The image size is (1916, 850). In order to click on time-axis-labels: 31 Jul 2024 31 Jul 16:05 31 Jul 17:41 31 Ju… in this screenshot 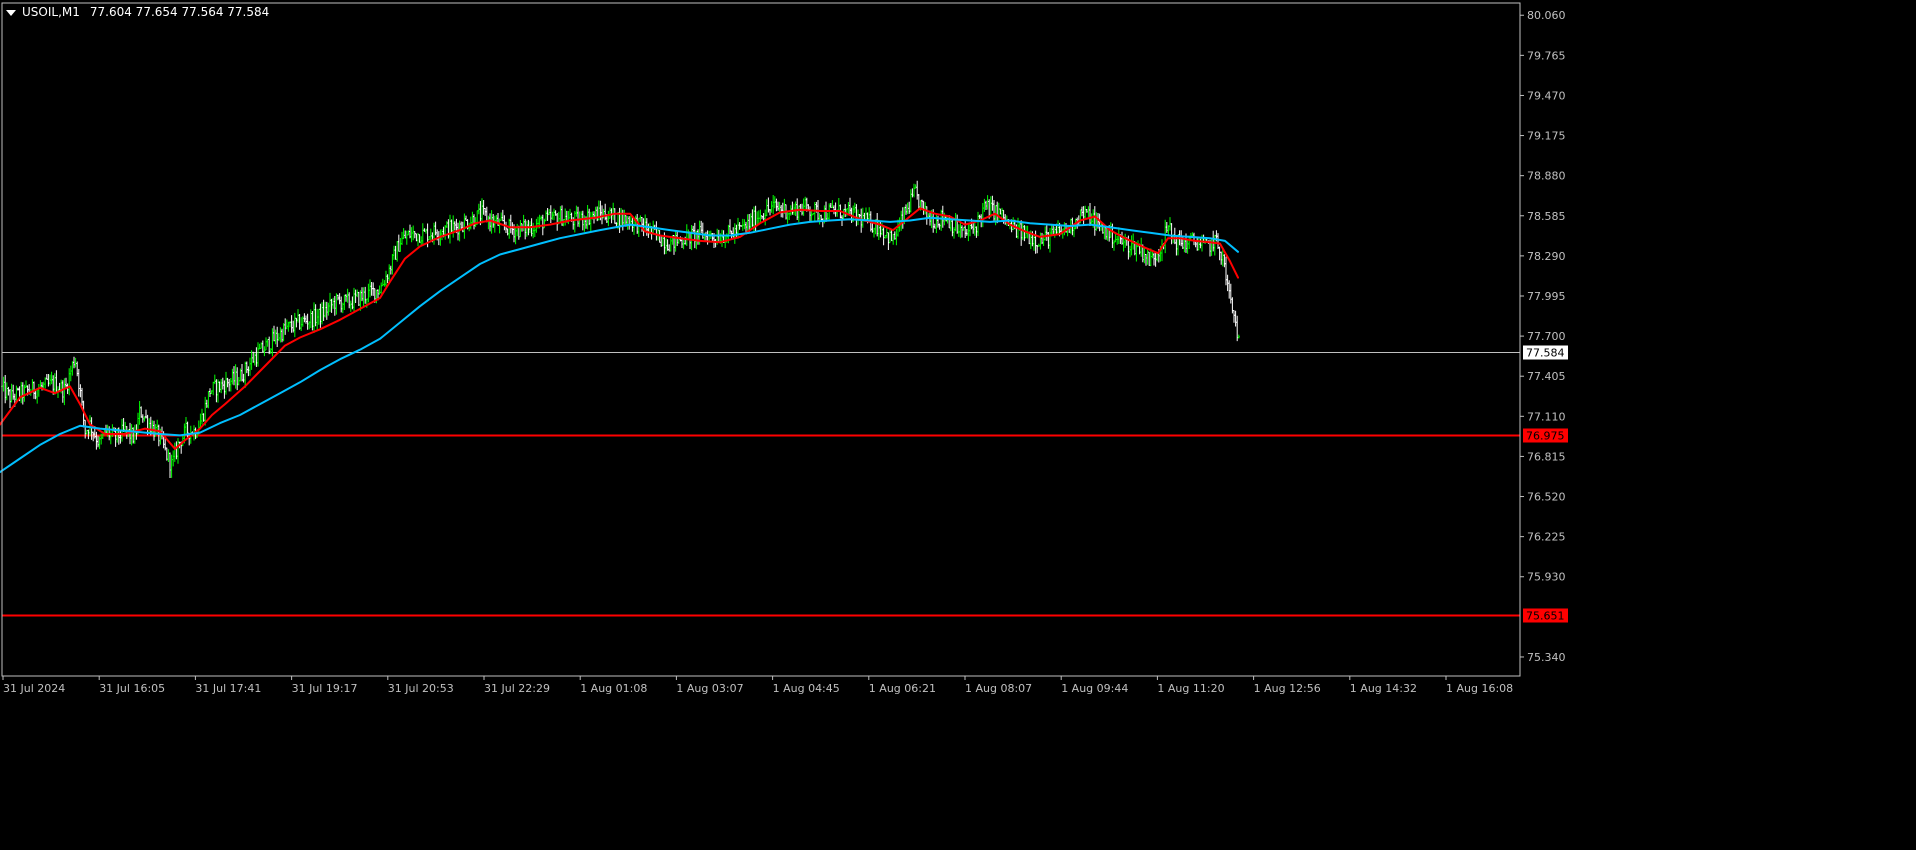, I will do `click(758, 688)`.